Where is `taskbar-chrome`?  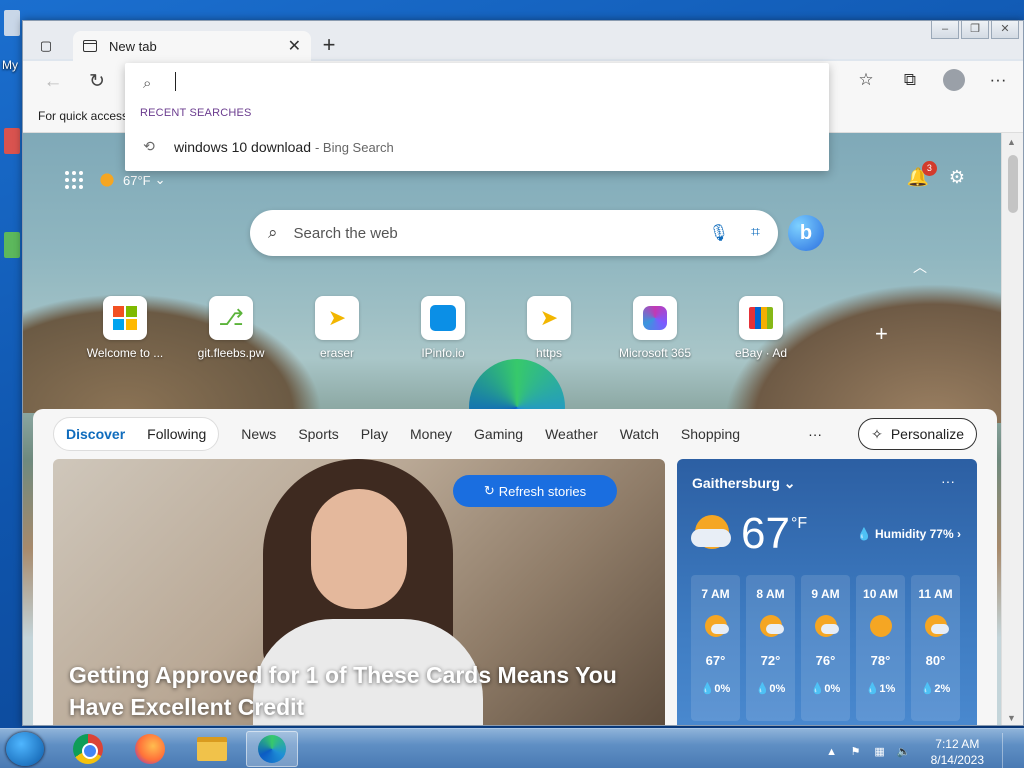 taskbar-chrome is located at coordinates (88, 749).